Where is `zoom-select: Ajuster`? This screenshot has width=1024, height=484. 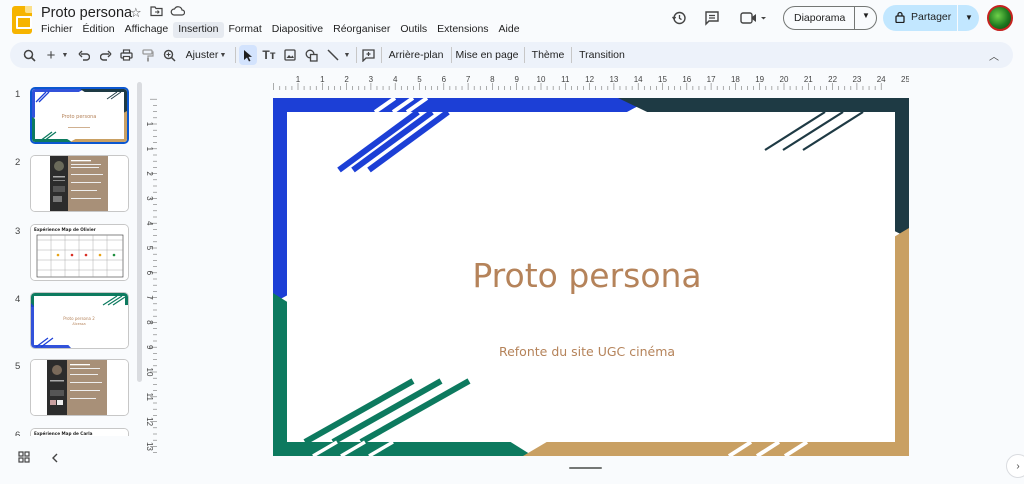 zoom-select: Ajuster is located at coordinates (202, 55).